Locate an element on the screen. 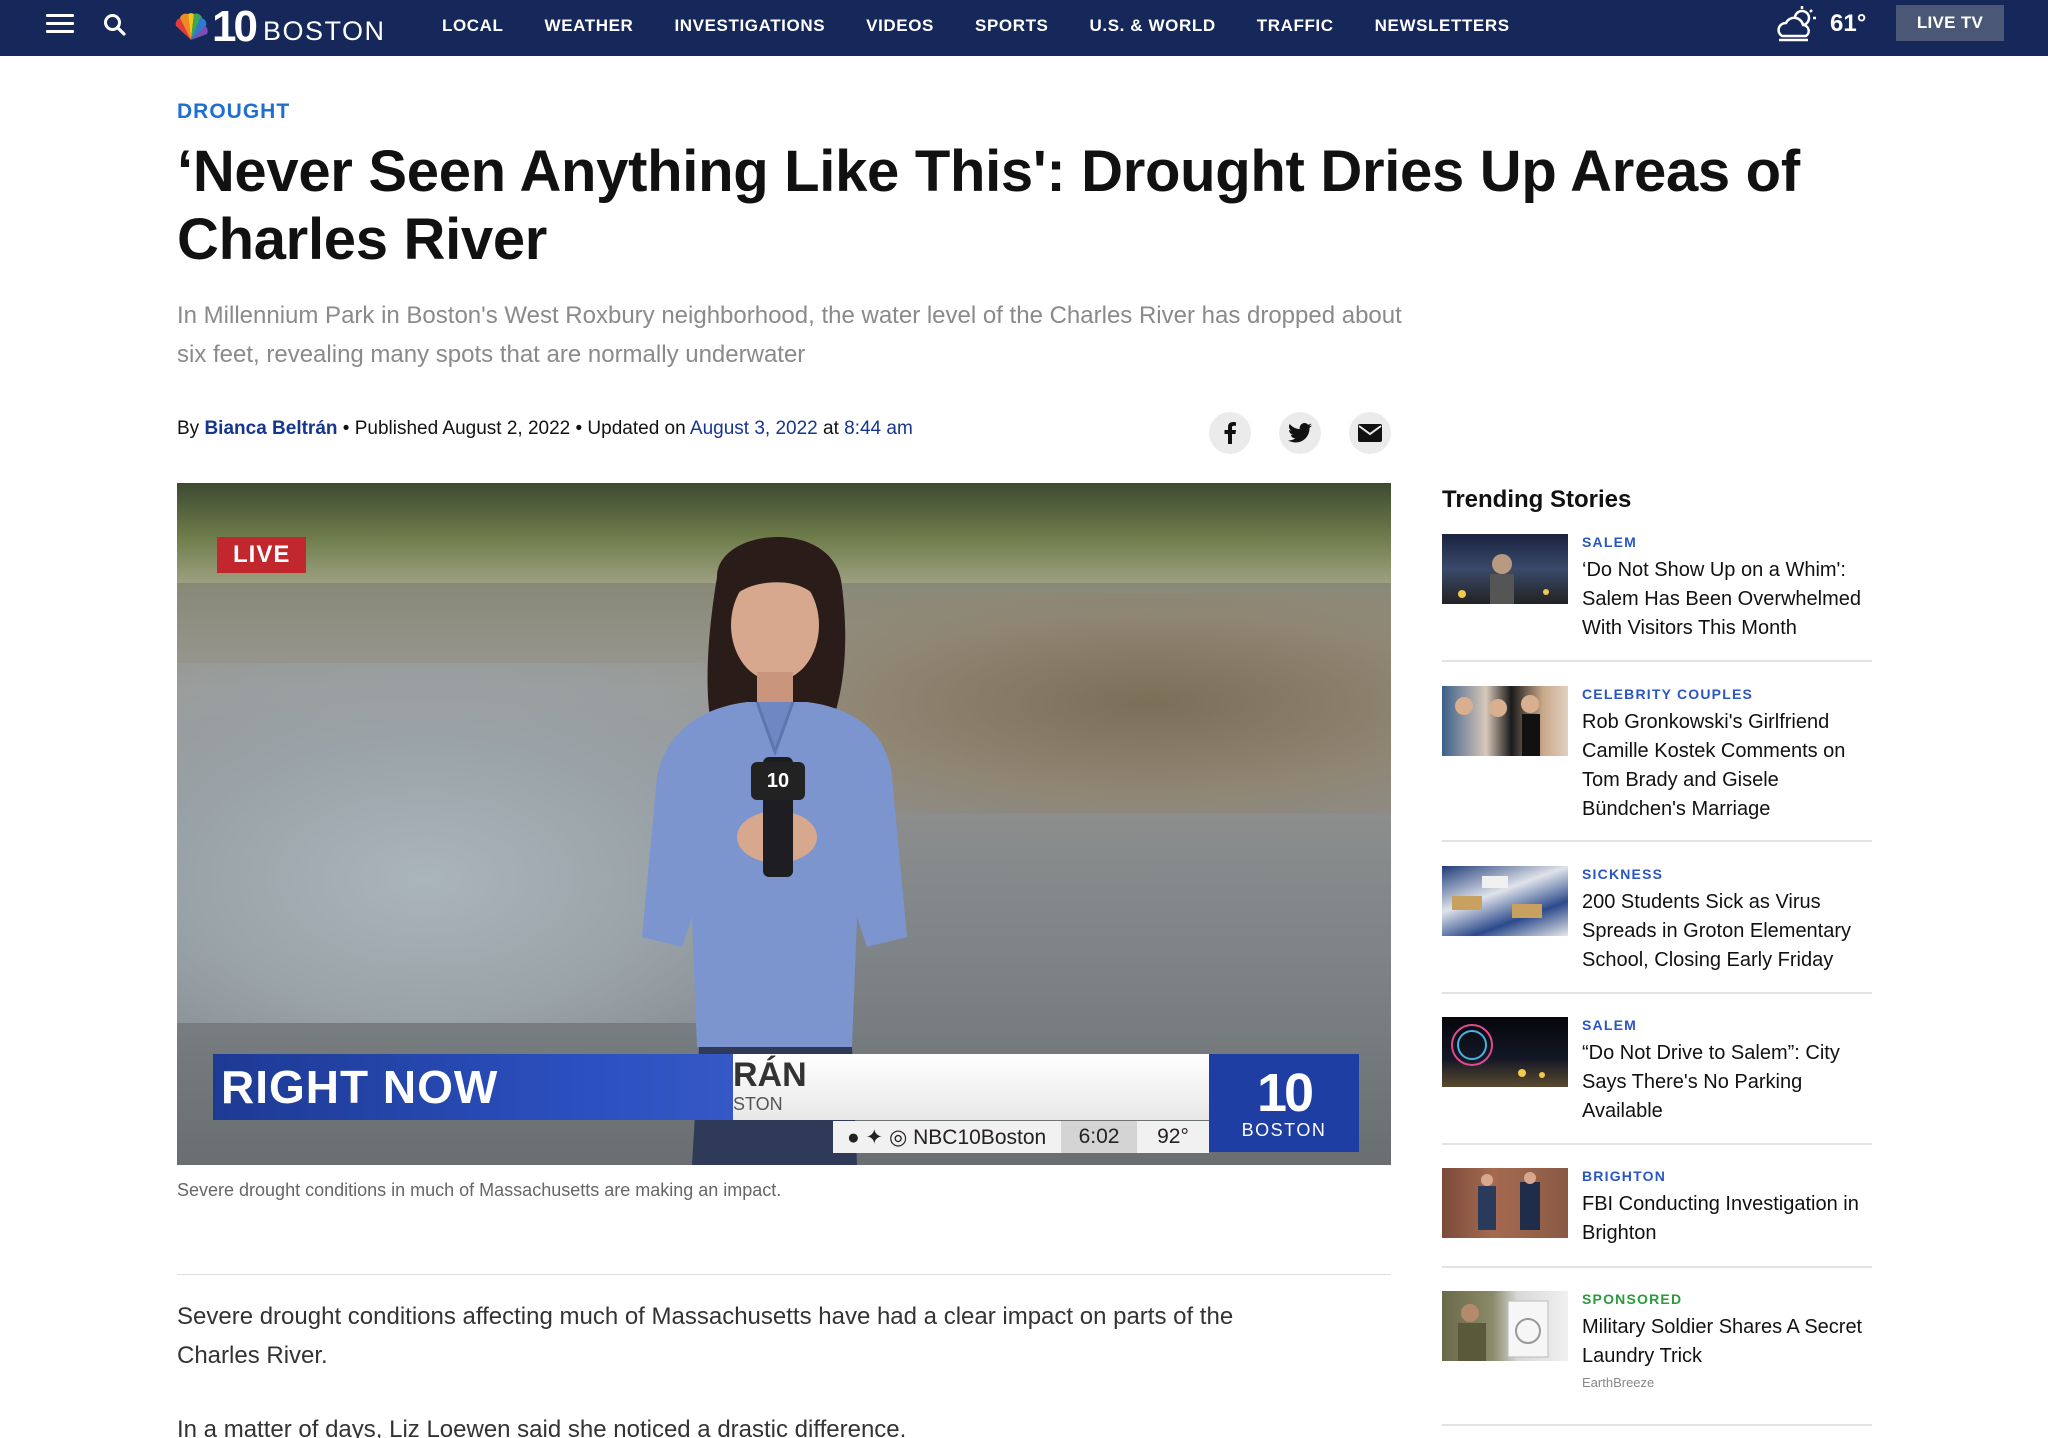  reporter-name-fragment: RÁN is located at coordinates (770, 1075).